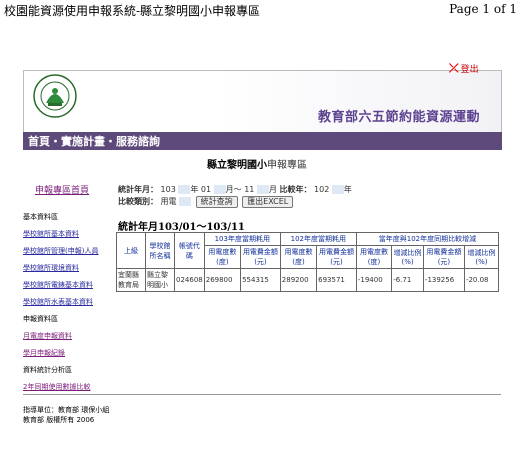  I want to click on month-range-unit: 月～, so click(233, 189).